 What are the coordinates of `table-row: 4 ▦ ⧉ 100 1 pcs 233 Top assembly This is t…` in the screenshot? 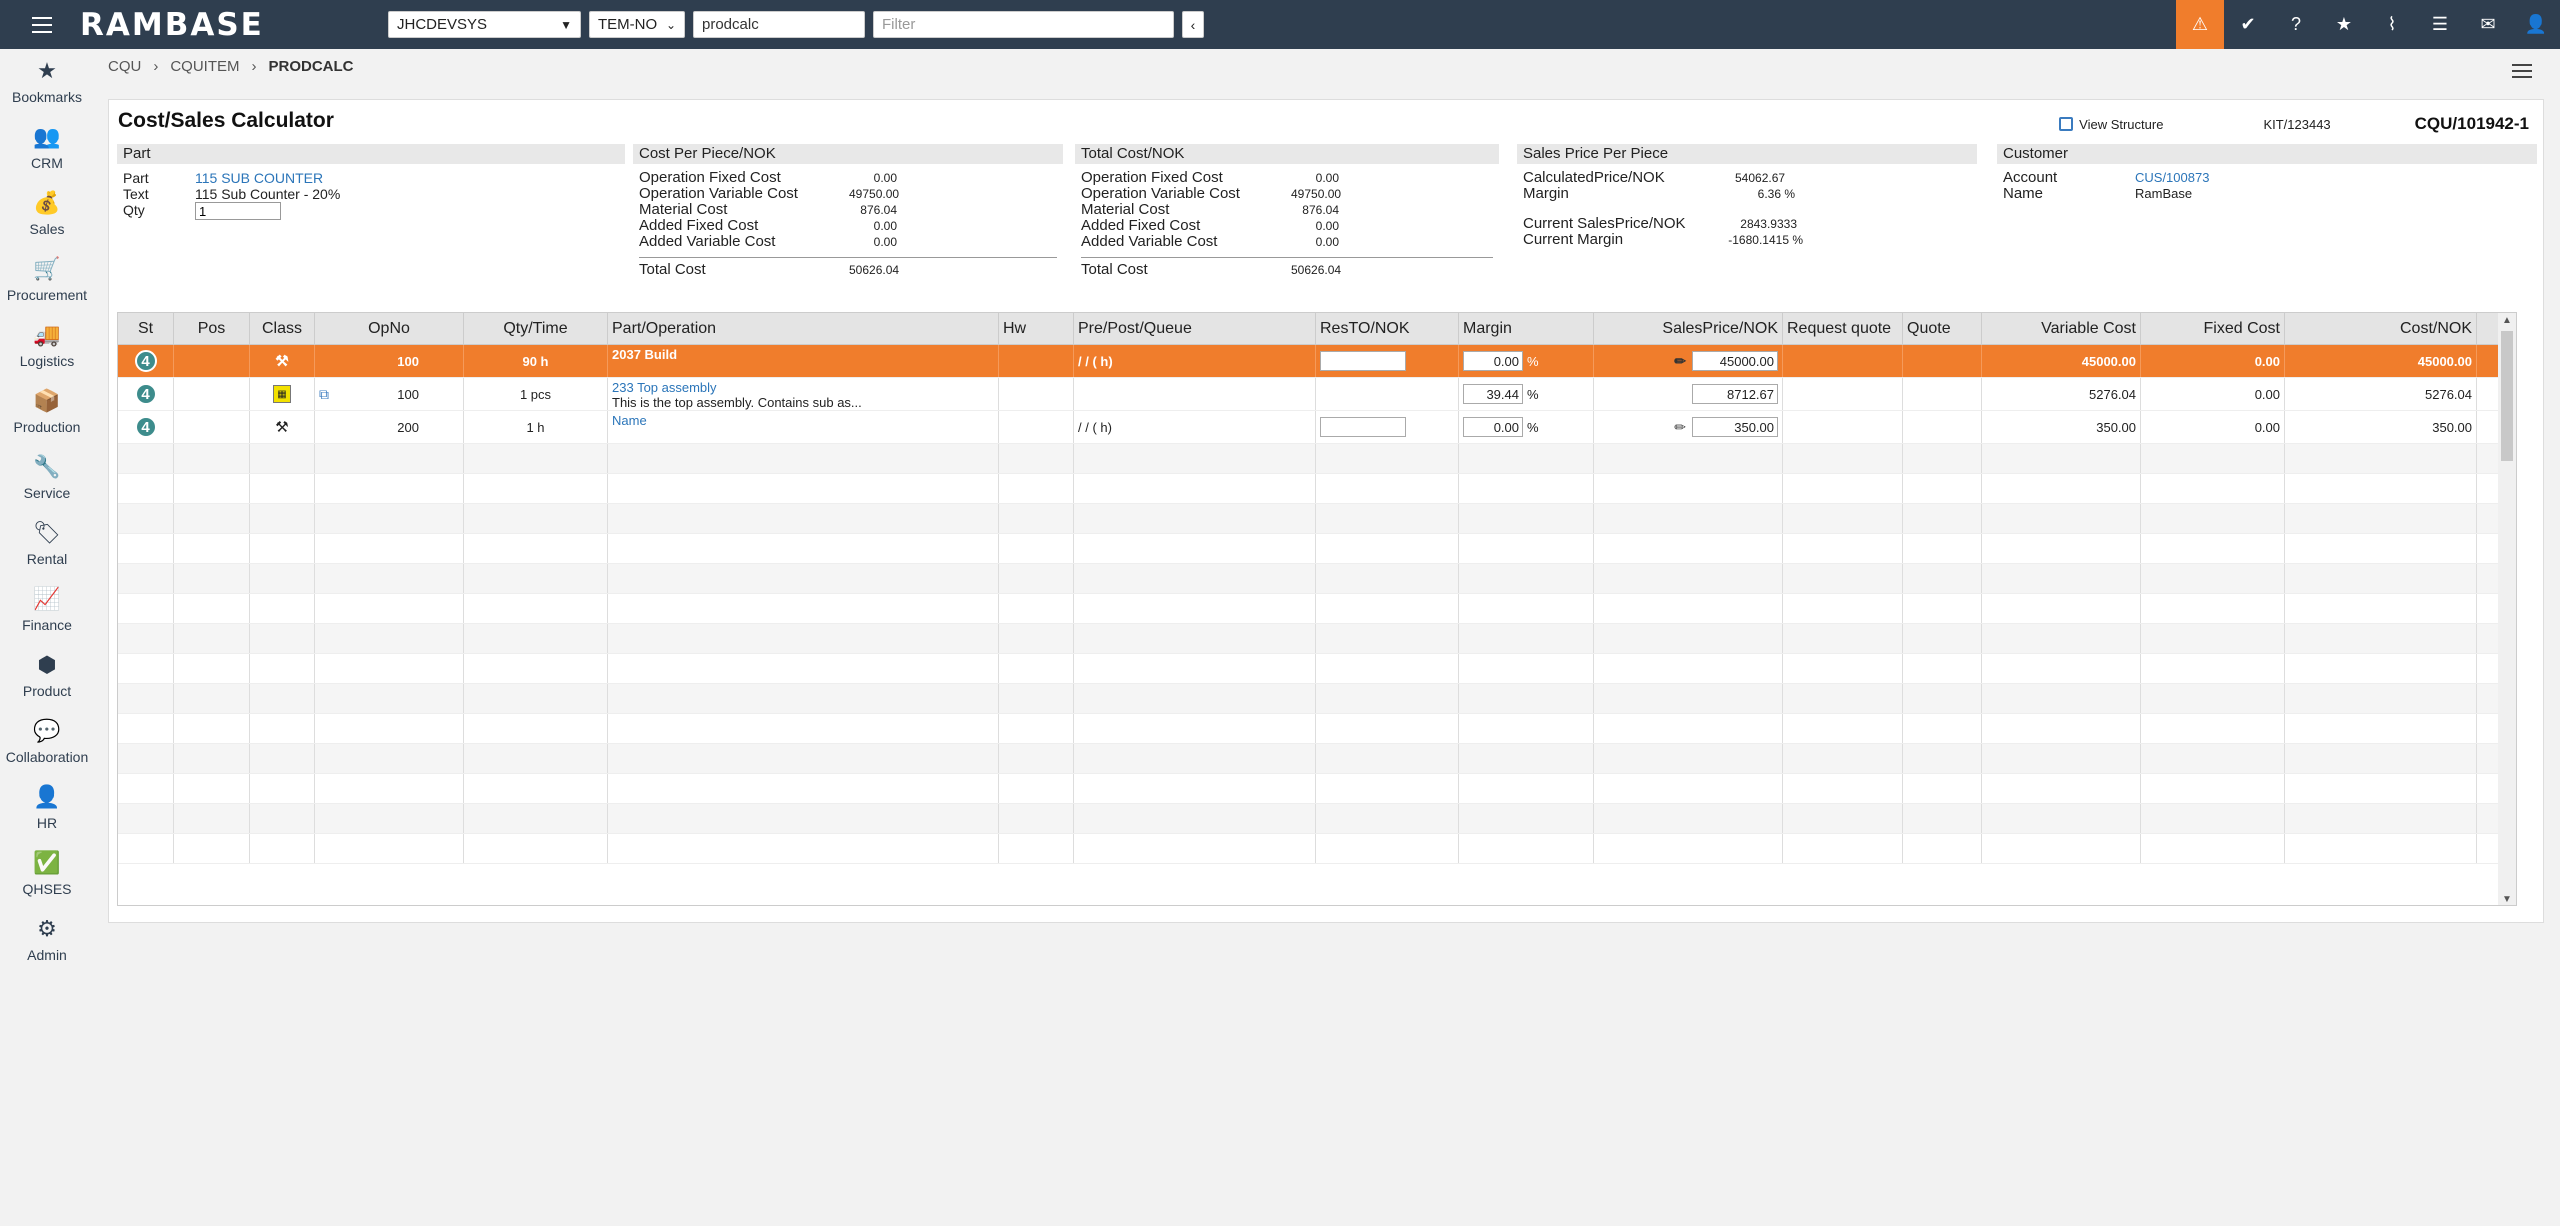 It's located at (1317, 394).